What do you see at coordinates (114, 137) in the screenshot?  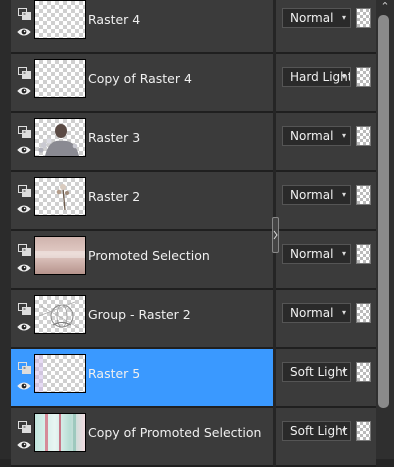 I see `layer-name: Raster 3` at bounding box center [114, 137].